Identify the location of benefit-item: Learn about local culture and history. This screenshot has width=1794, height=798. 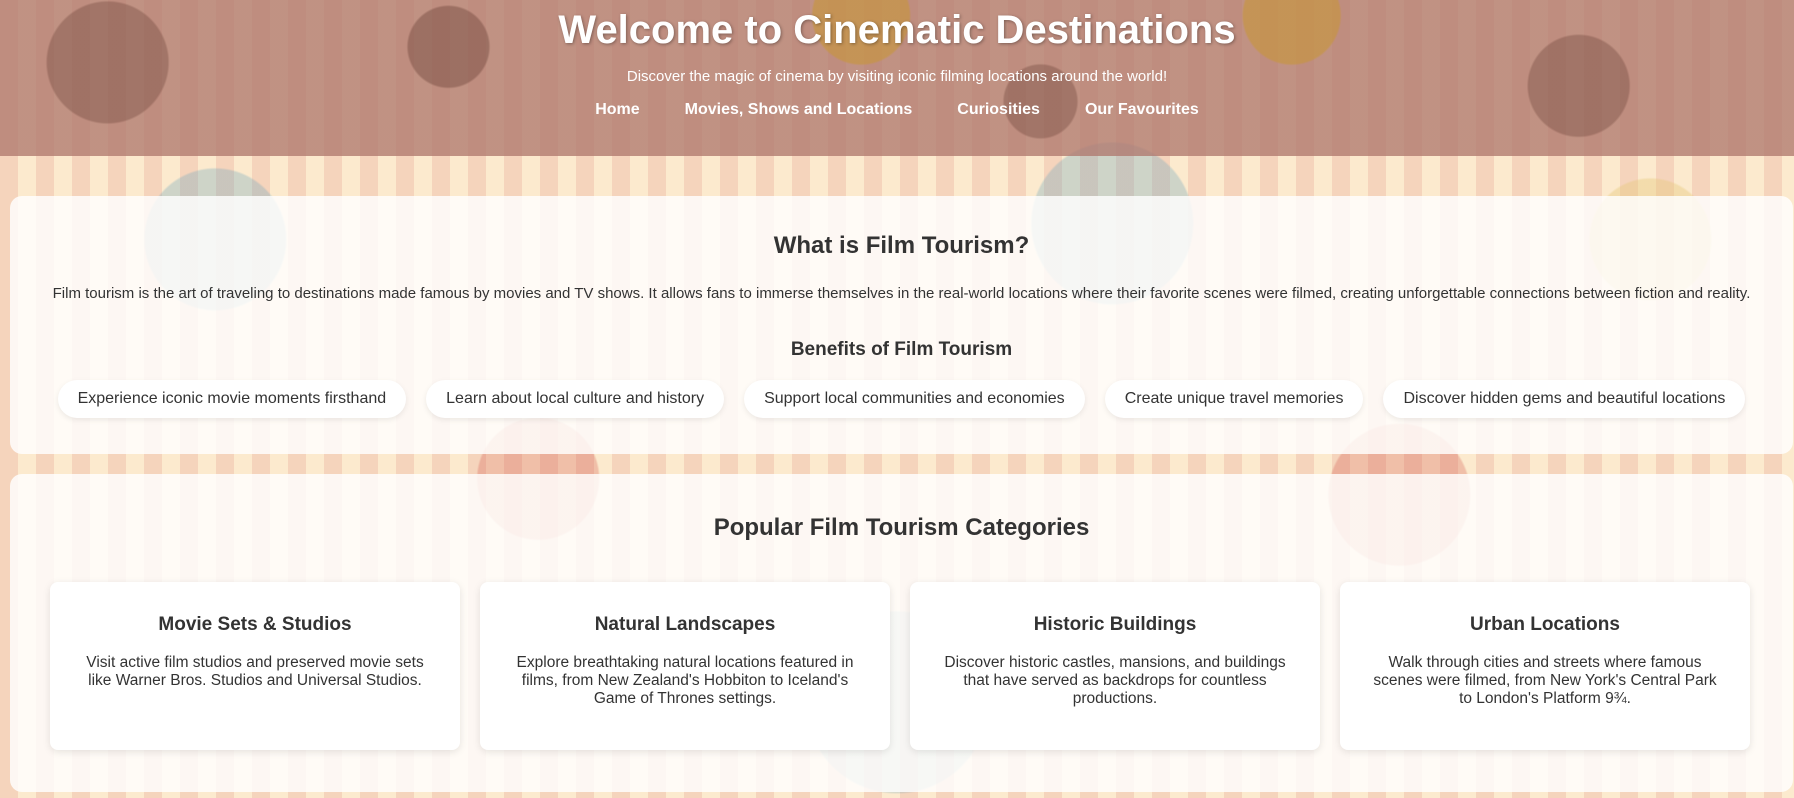
(575, 399).